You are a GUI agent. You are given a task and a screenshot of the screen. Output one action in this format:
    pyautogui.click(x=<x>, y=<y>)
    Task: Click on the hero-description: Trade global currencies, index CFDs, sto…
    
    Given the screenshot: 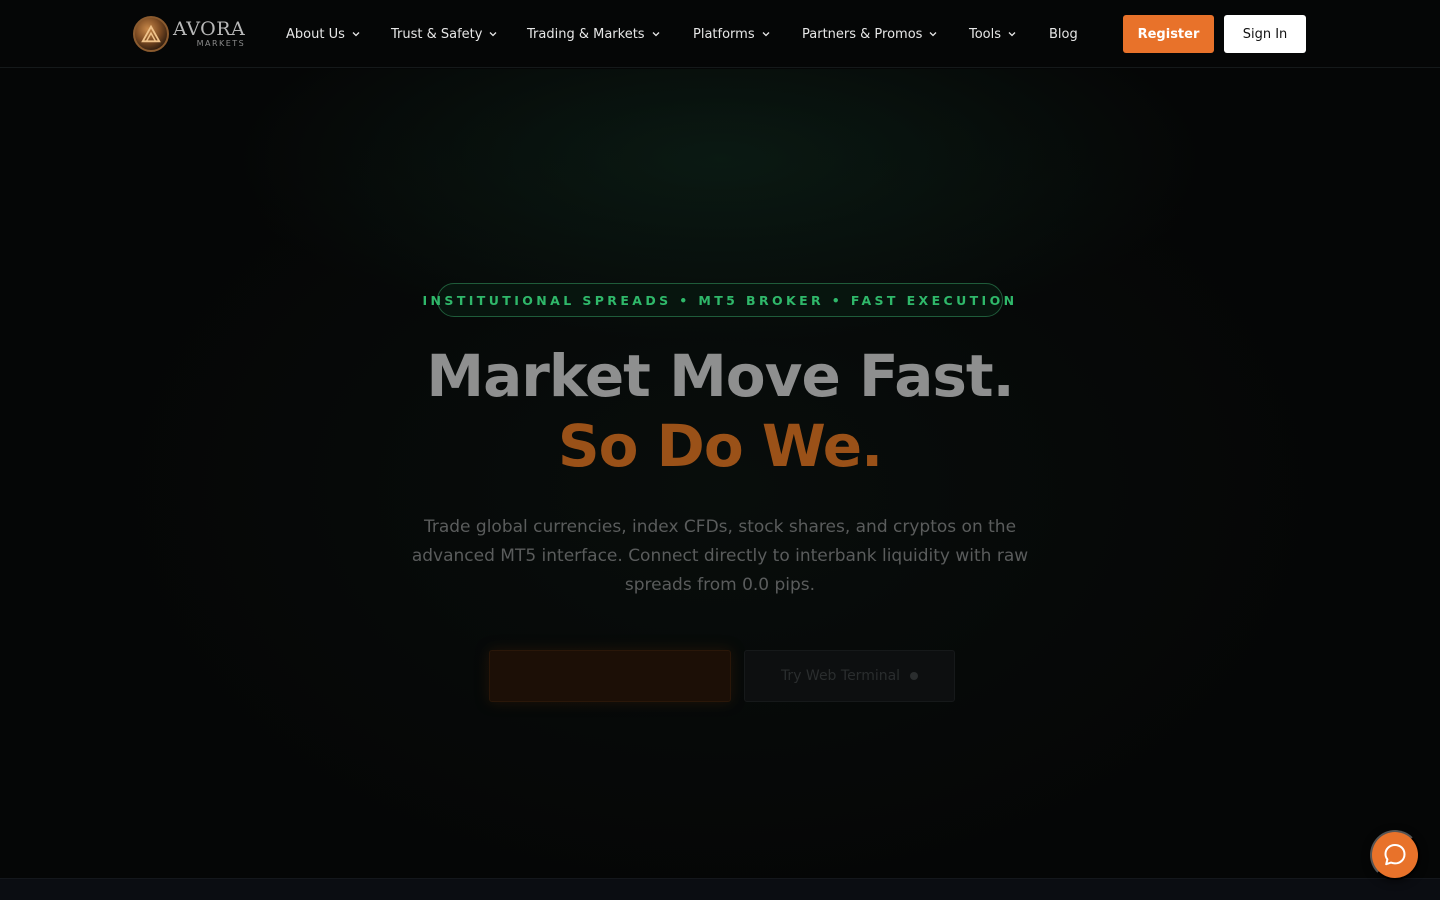 What is the action you would take?
    pyautogui.click(x=720, y=556)
    